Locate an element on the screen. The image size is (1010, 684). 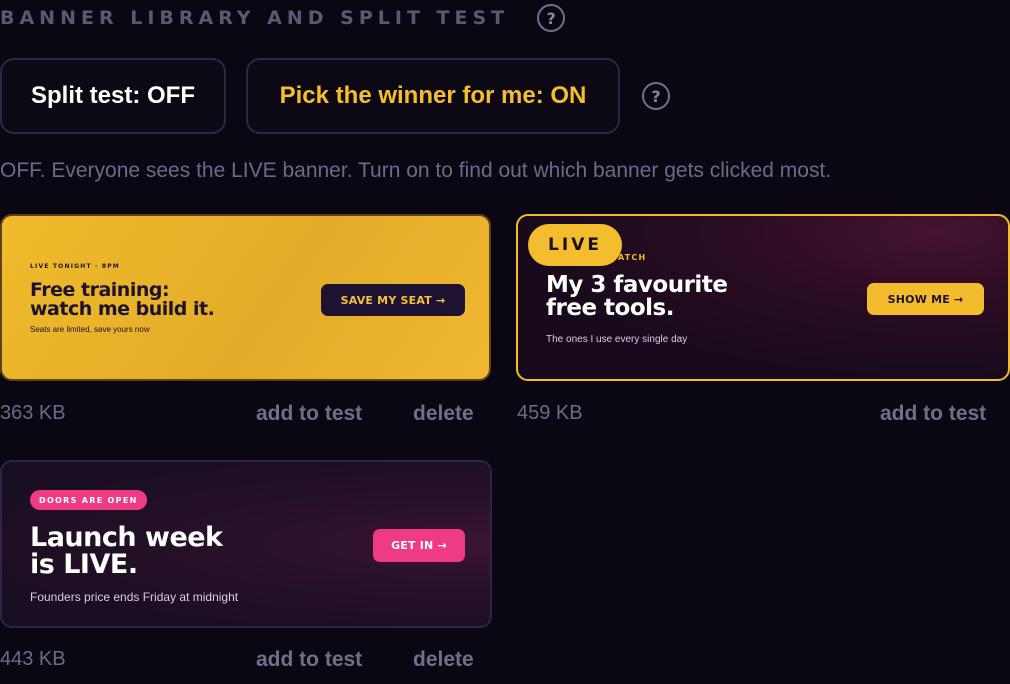
split-test-toggle-button: Split test: OFF is located at coordinates (113, 96).